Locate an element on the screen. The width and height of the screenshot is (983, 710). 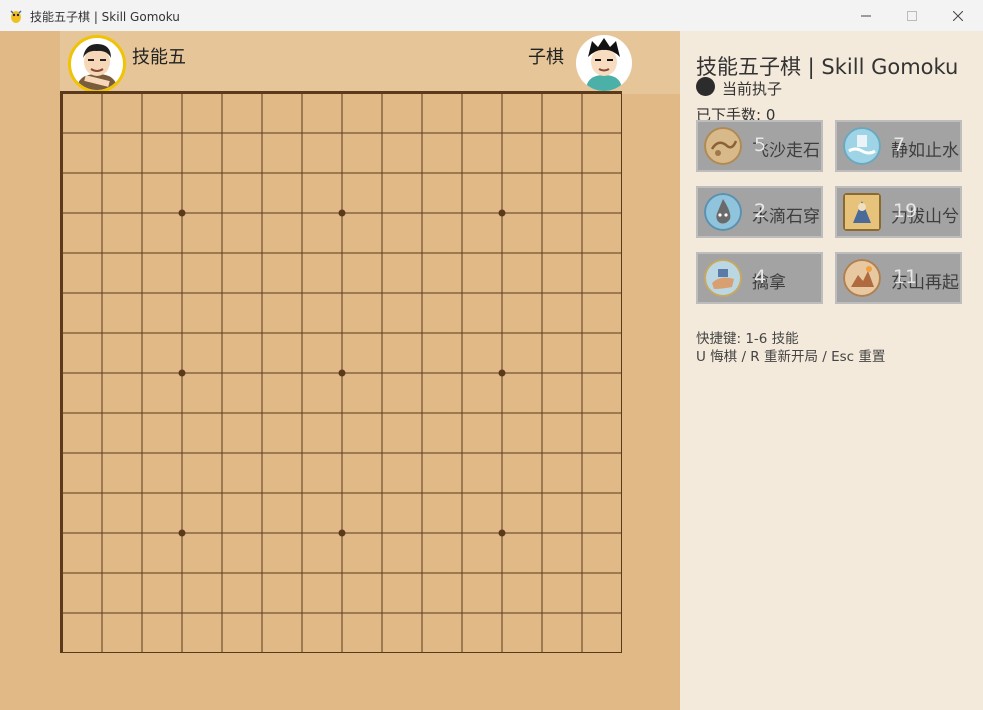
skill-button-6: 东山再起 11 is located at coordinates (898, 278).